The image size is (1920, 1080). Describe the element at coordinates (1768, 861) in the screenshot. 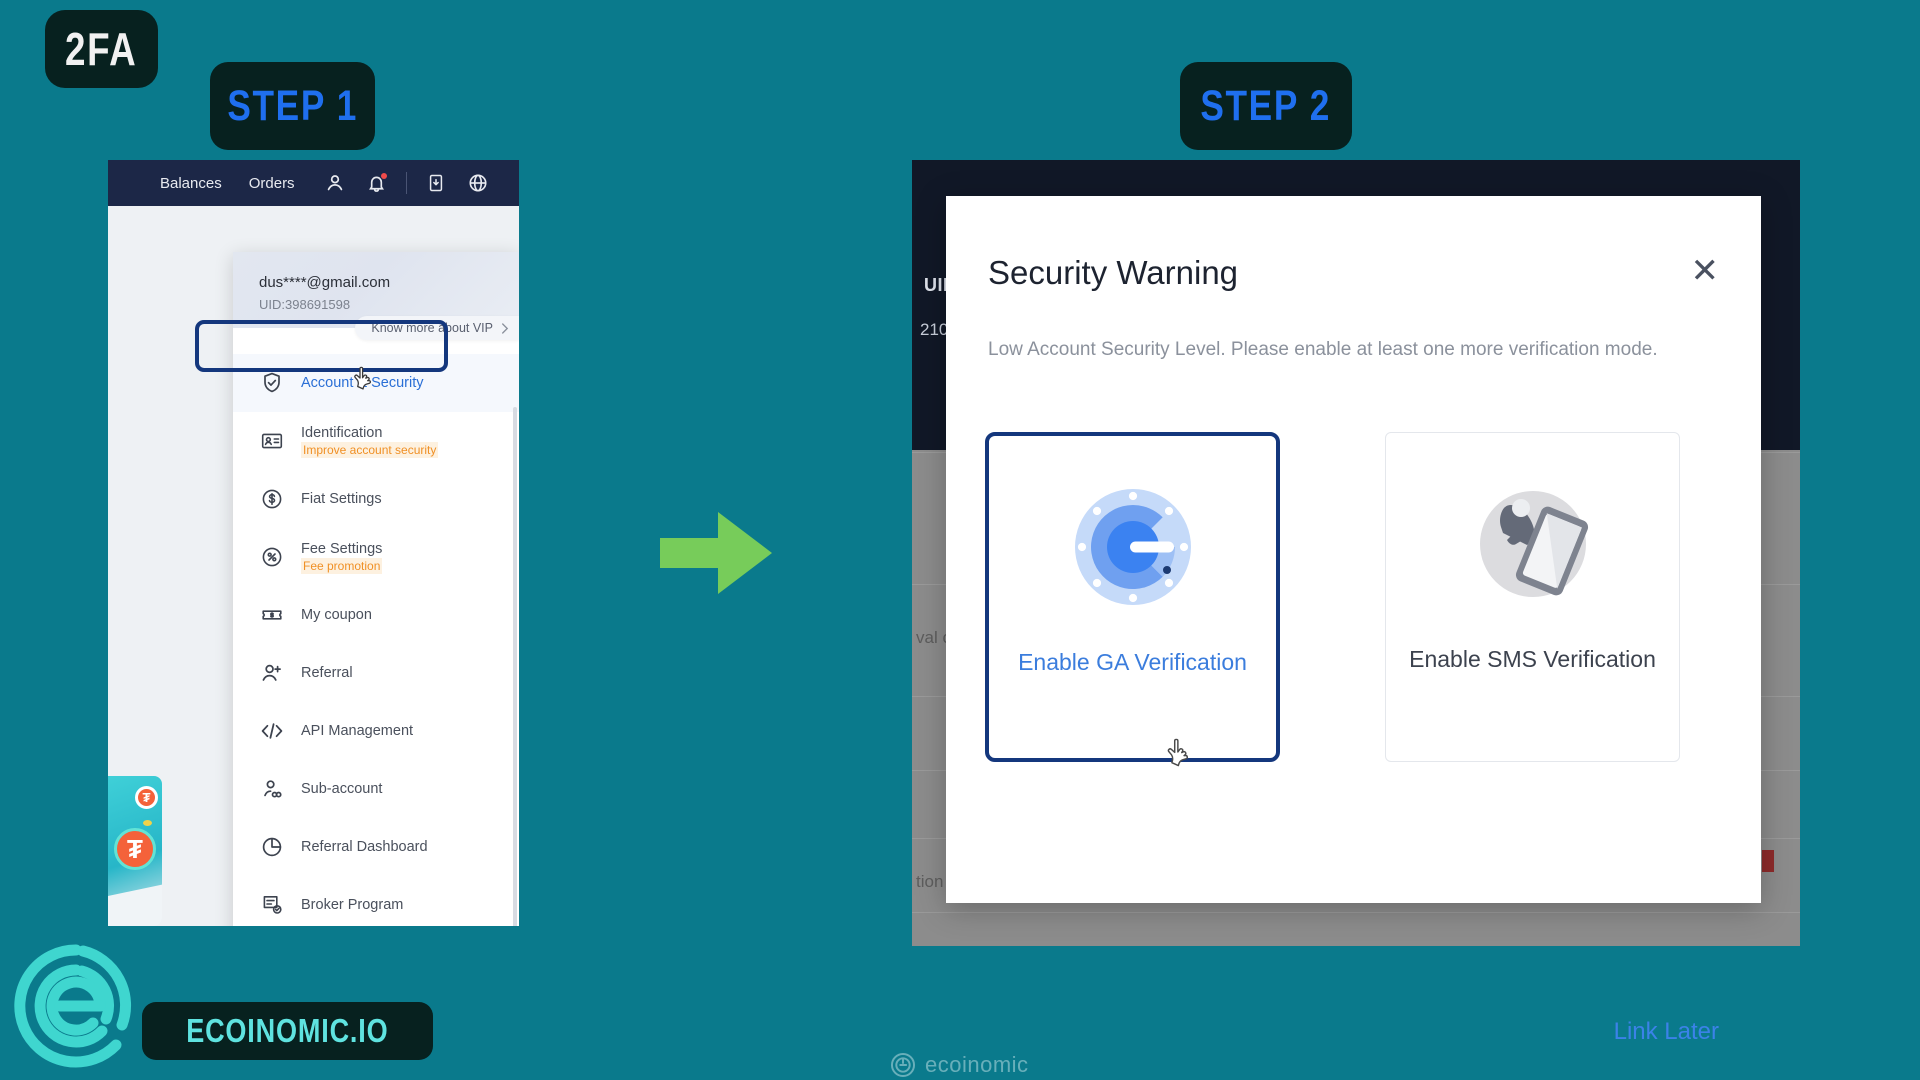

I see `background-status-marker` at that location.